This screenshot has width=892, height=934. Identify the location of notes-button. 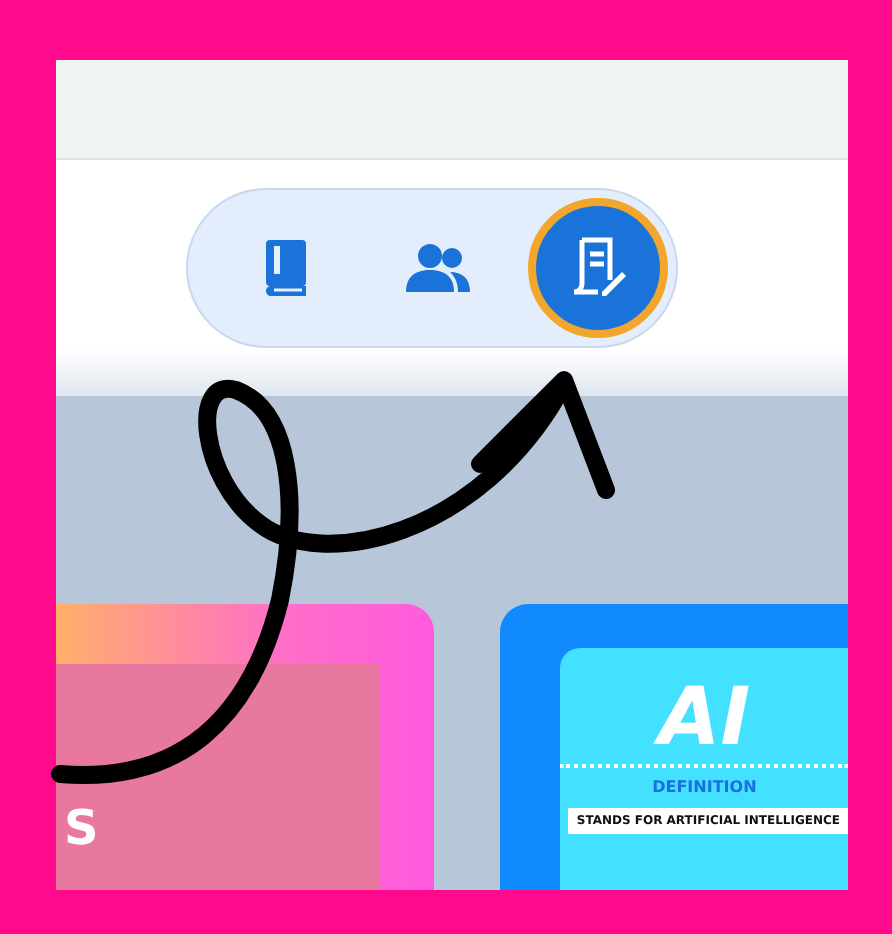
(598, 268).